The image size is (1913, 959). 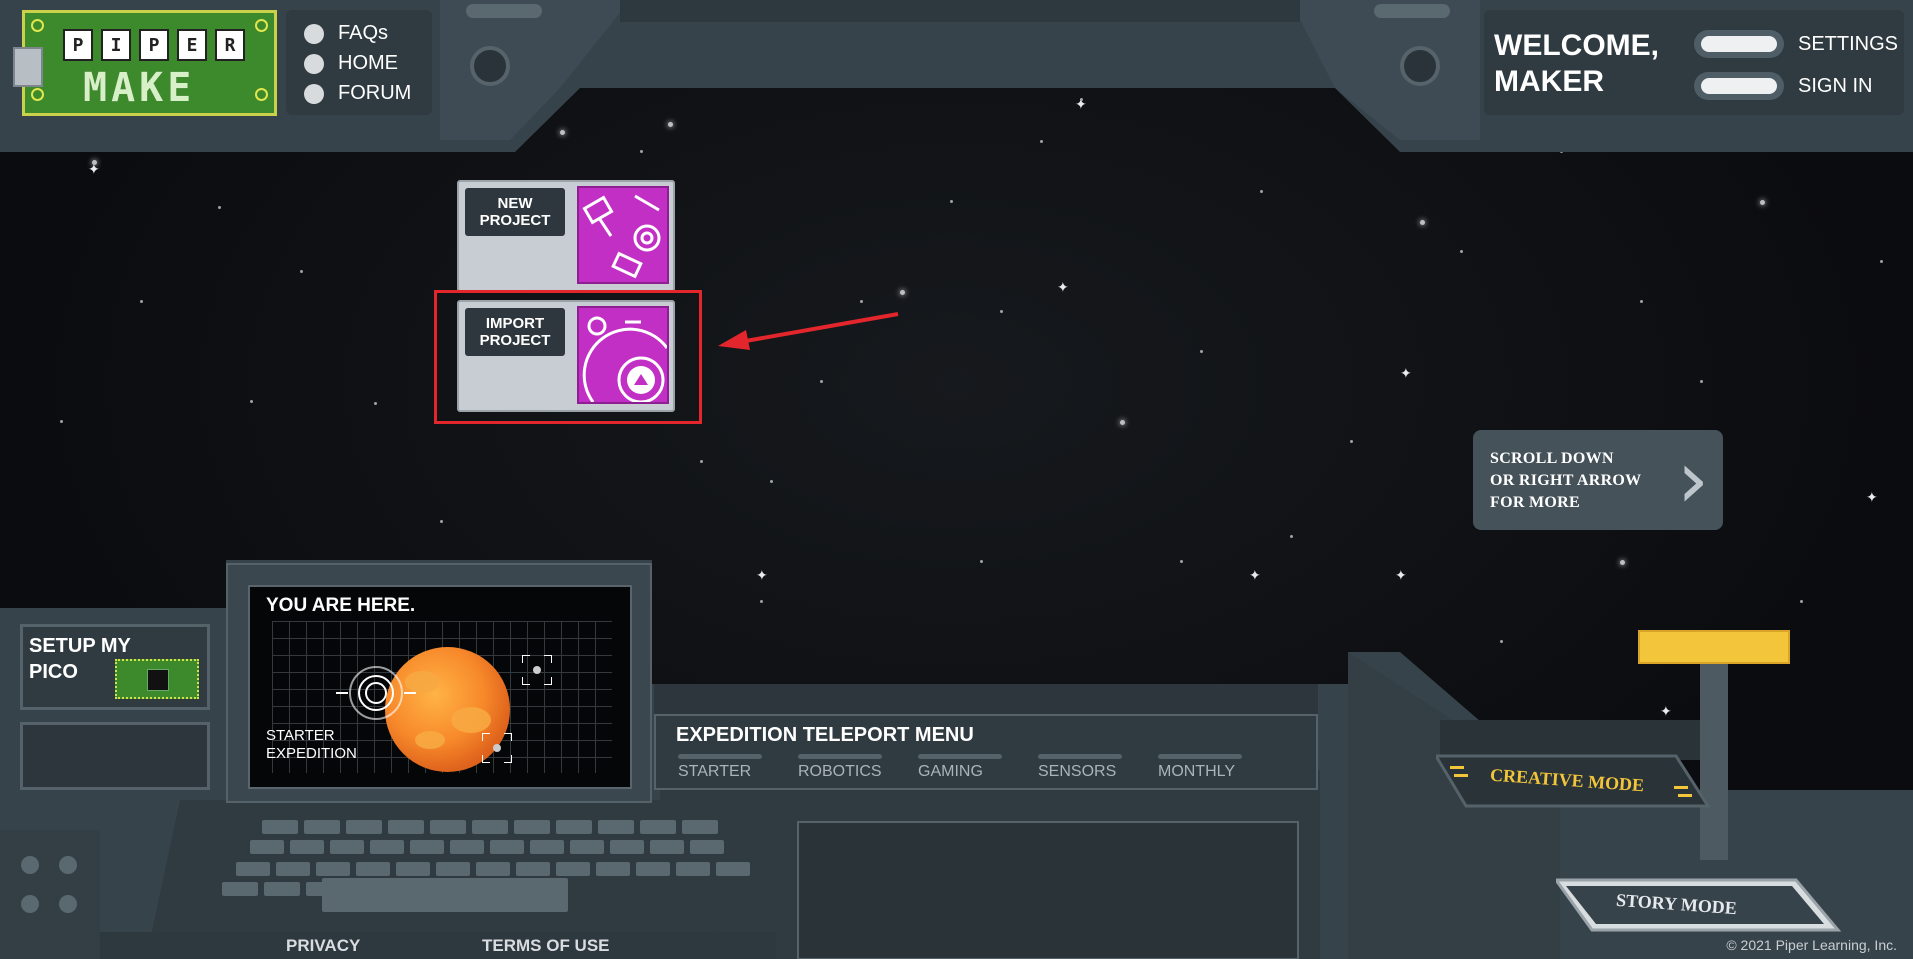 I want to click on scroll-hint-line1: SCROLL DOWN, so click(x=1552, y=458).